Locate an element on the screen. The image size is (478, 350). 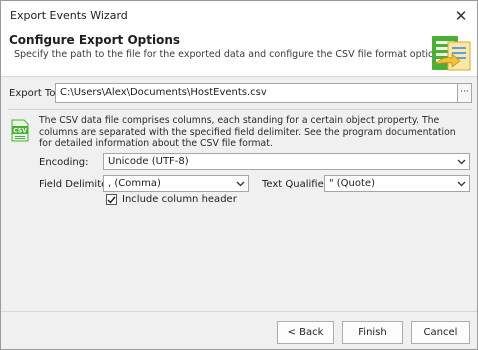
window-title: Export Events Wizard is located at coordinates (69, 15).